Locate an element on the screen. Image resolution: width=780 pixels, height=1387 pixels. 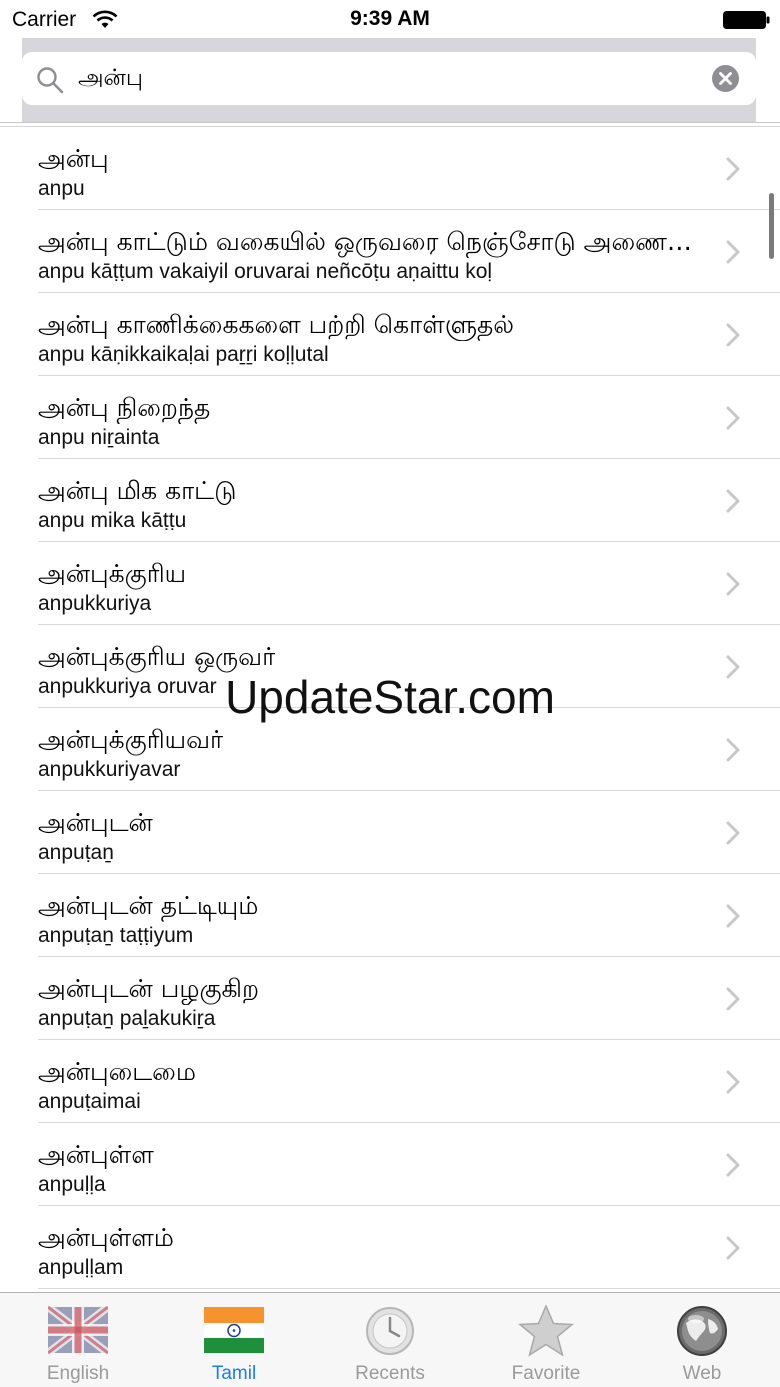
entry-tamil: அன்புடைமை is located at coordinates (117, 1071).